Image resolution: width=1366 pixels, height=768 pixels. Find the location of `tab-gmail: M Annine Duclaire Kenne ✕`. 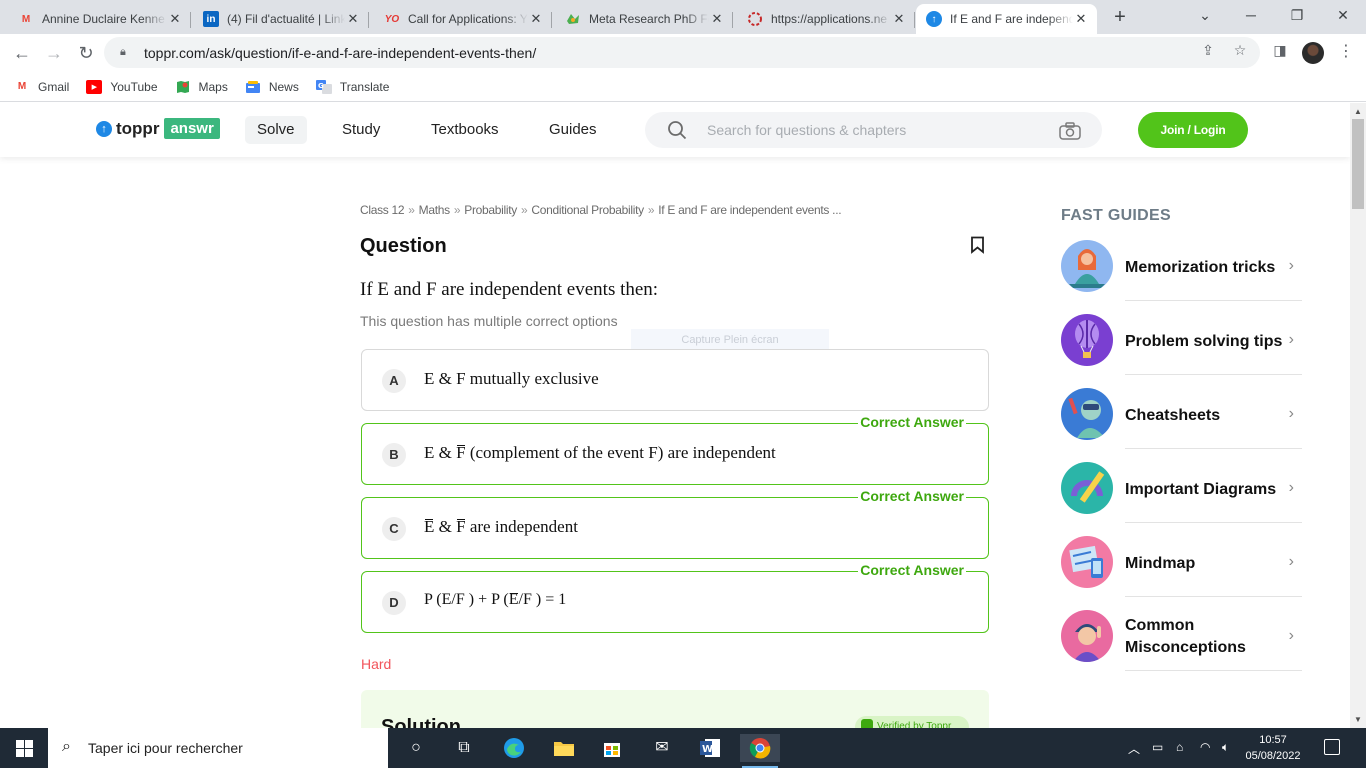

tab-gmail: M Annine Duclaire Kenne ✕ is located at coordinates (99, 19).